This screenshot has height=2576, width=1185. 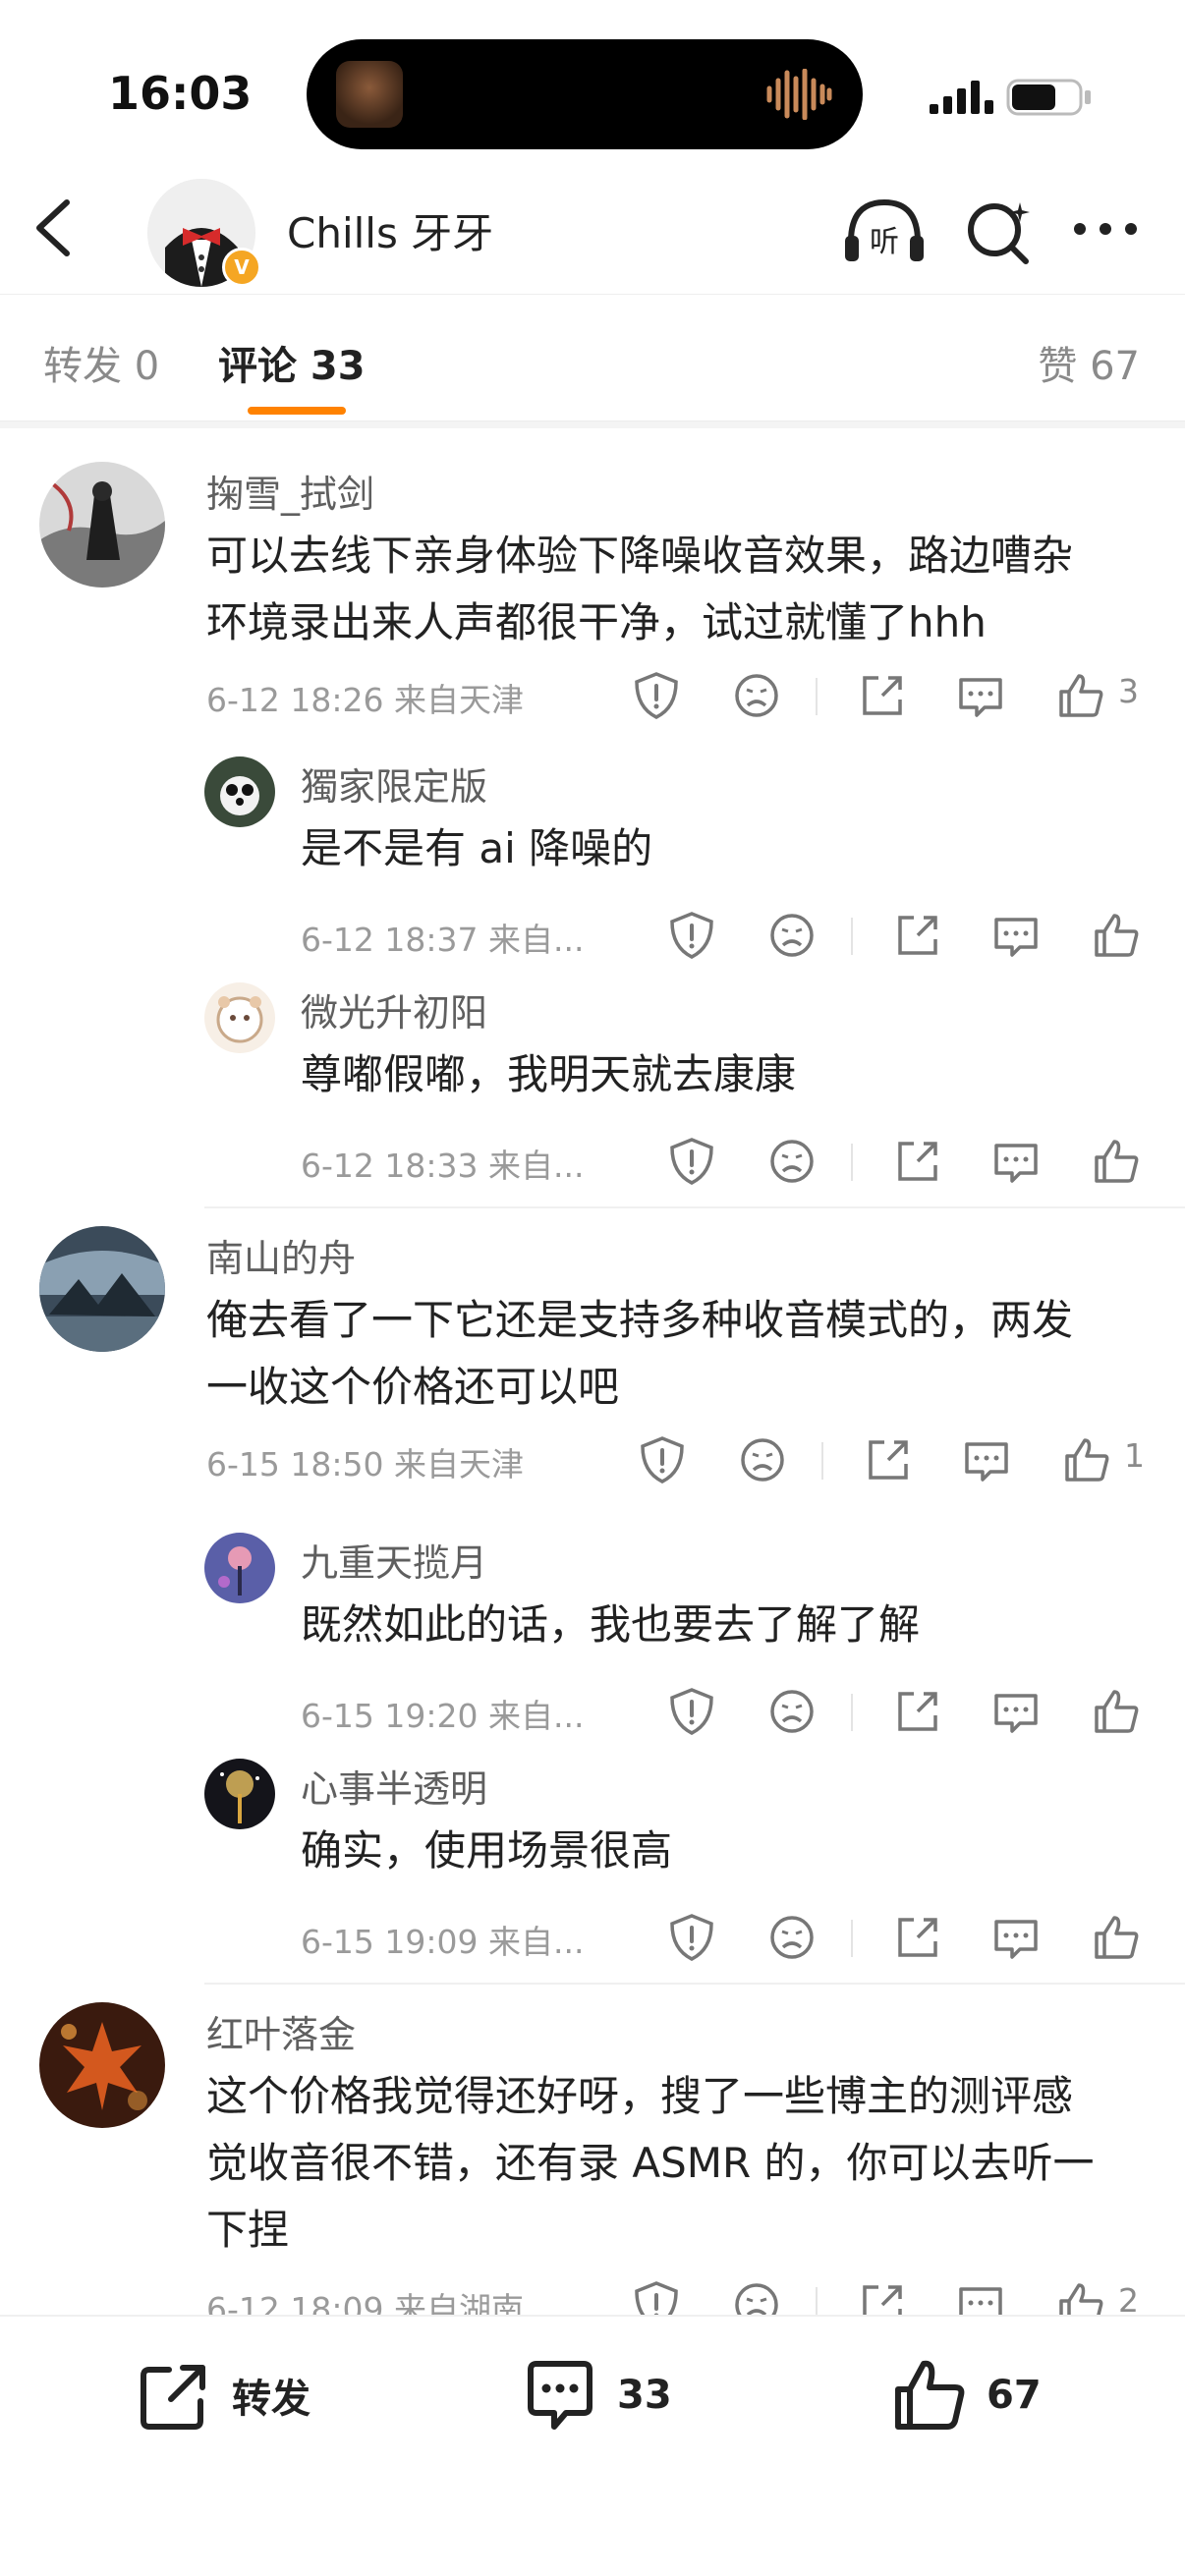 I want to click on reply-text: 确实，使用场景很高, so click(x=487, y=1850).